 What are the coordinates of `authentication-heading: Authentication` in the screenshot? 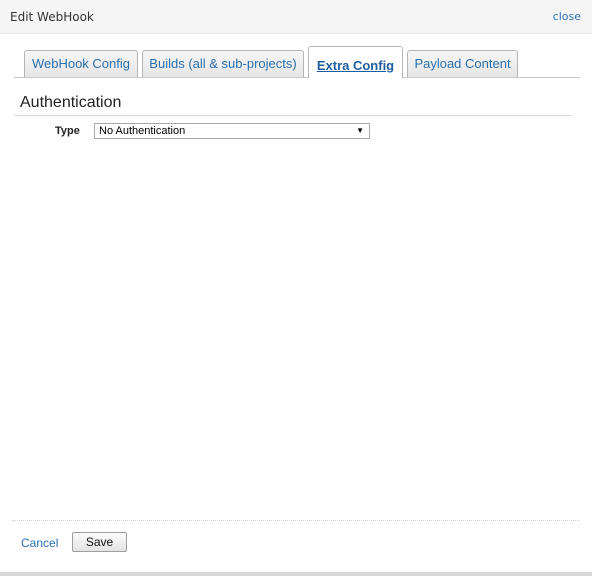 It's located at (71, 102).